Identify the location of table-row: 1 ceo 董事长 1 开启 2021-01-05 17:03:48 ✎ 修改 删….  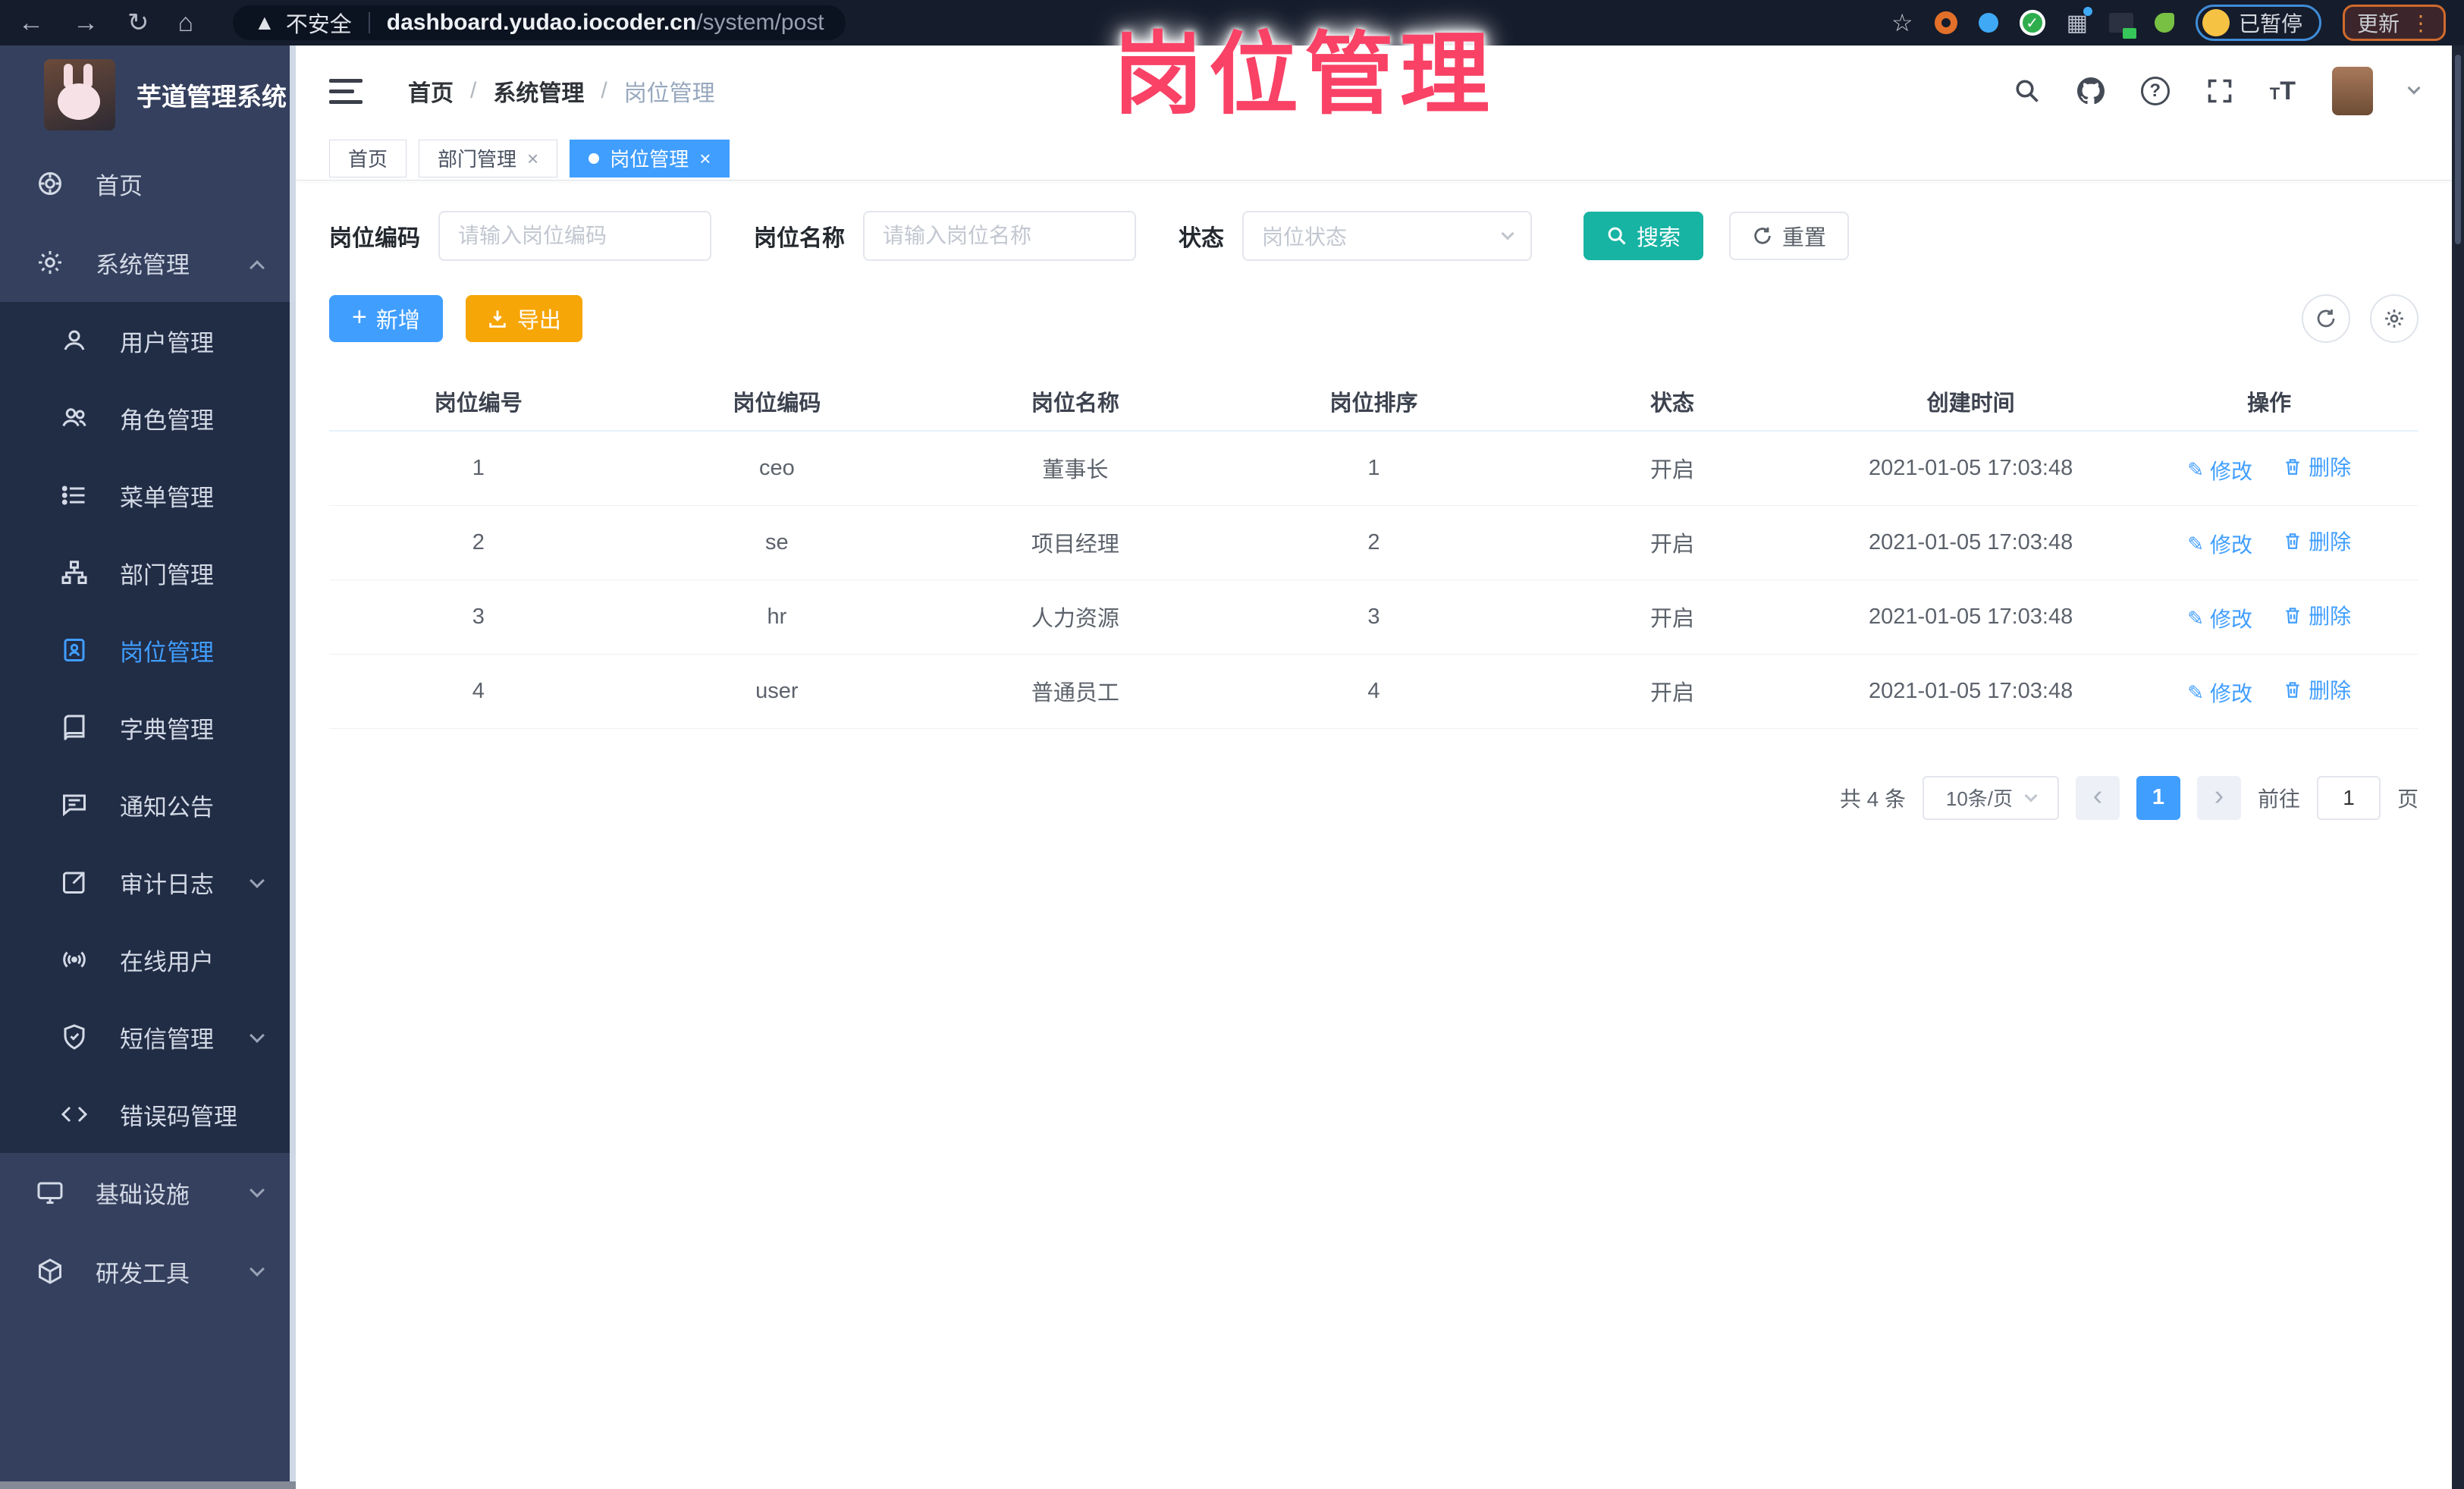
(1373, 468).